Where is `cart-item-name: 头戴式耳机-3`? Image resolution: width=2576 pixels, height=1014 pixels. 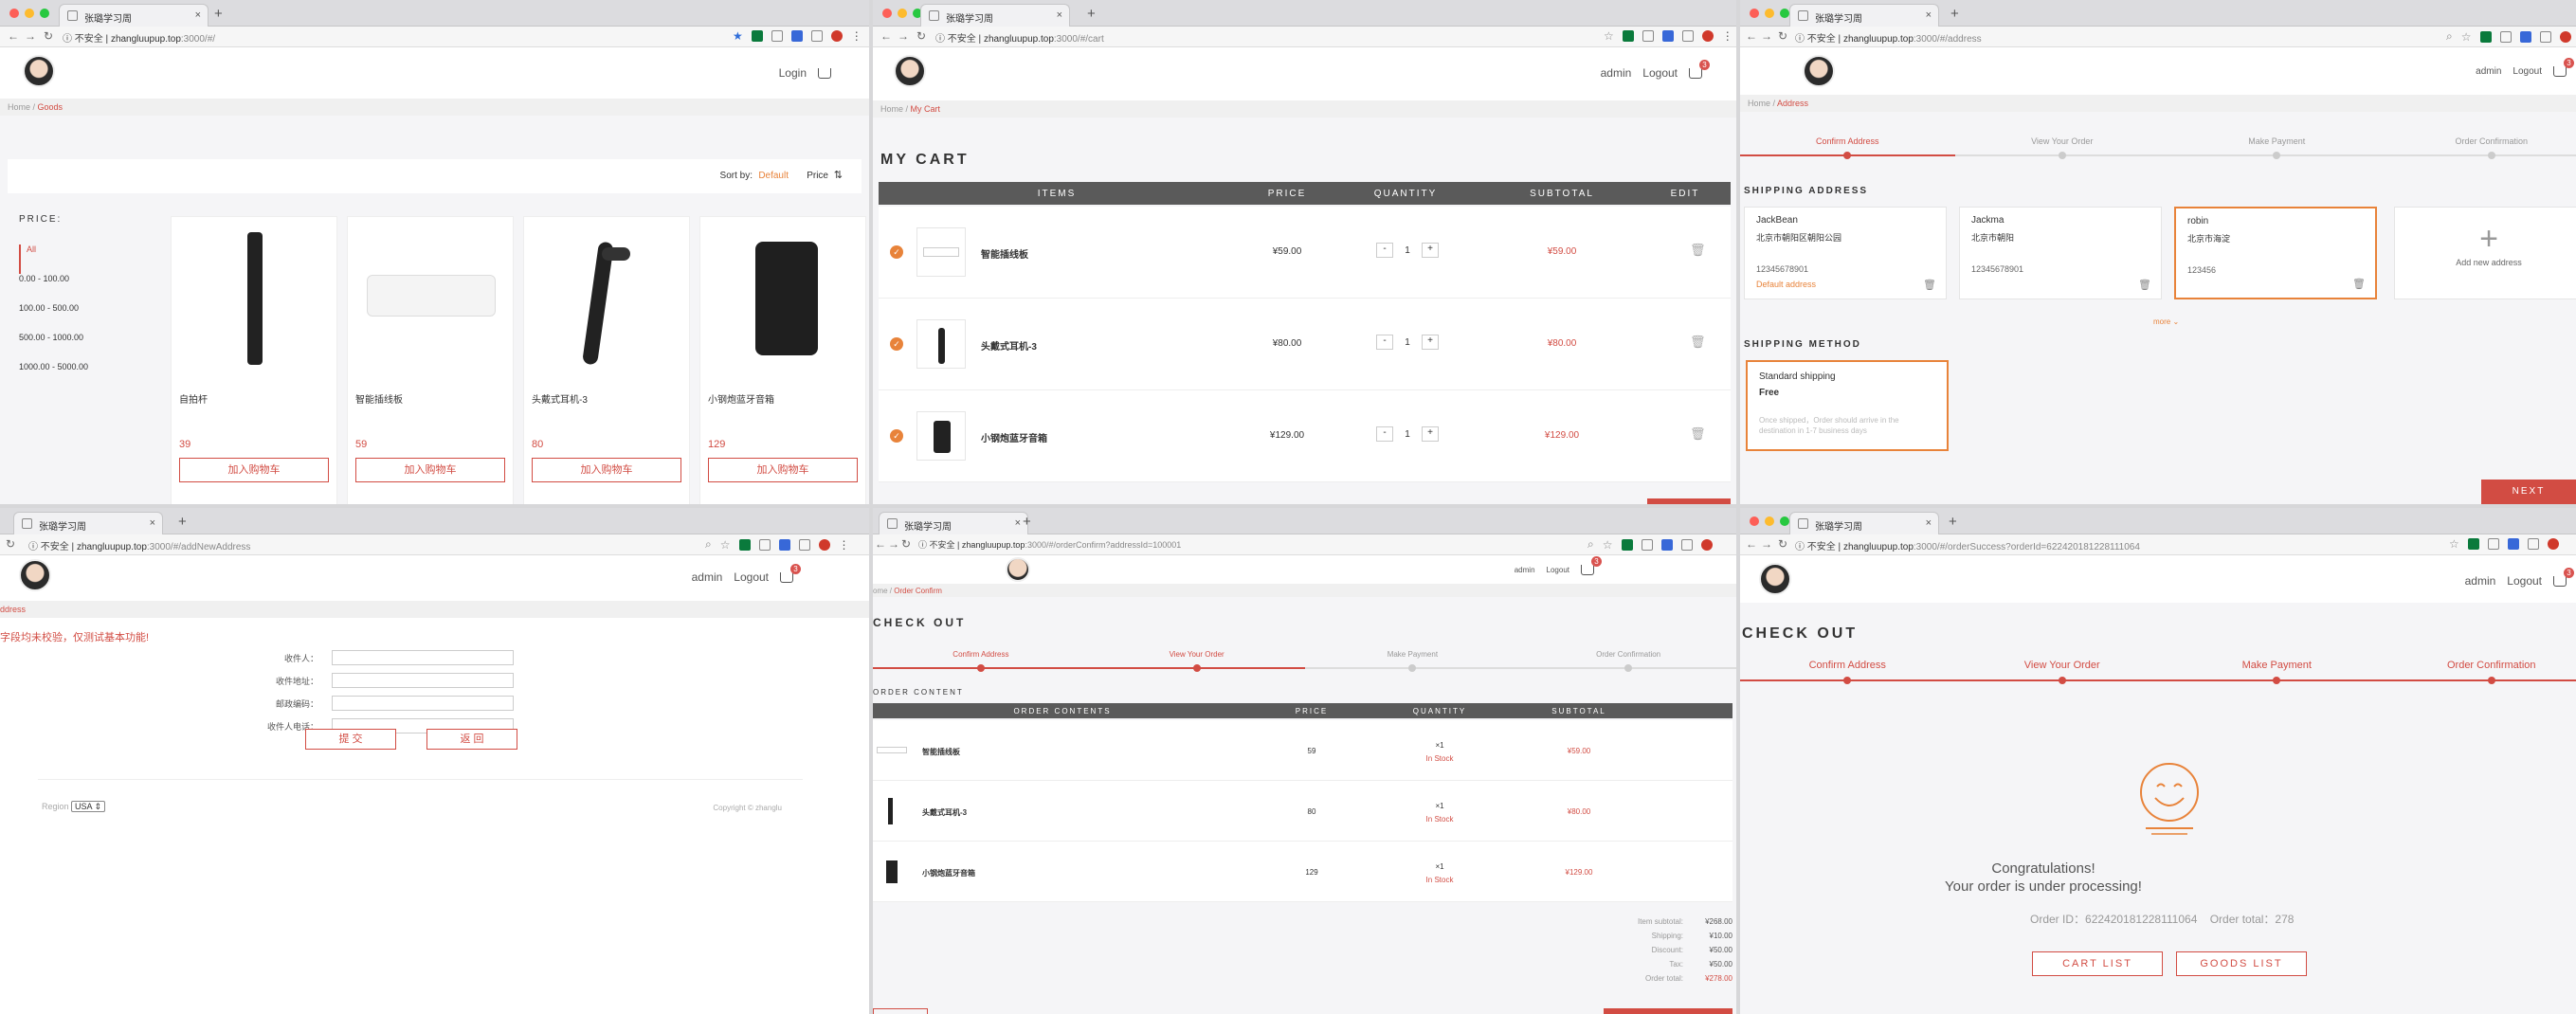 cart-item-name: 头戴式耳机-3 is located at coordinates (1009, 345).